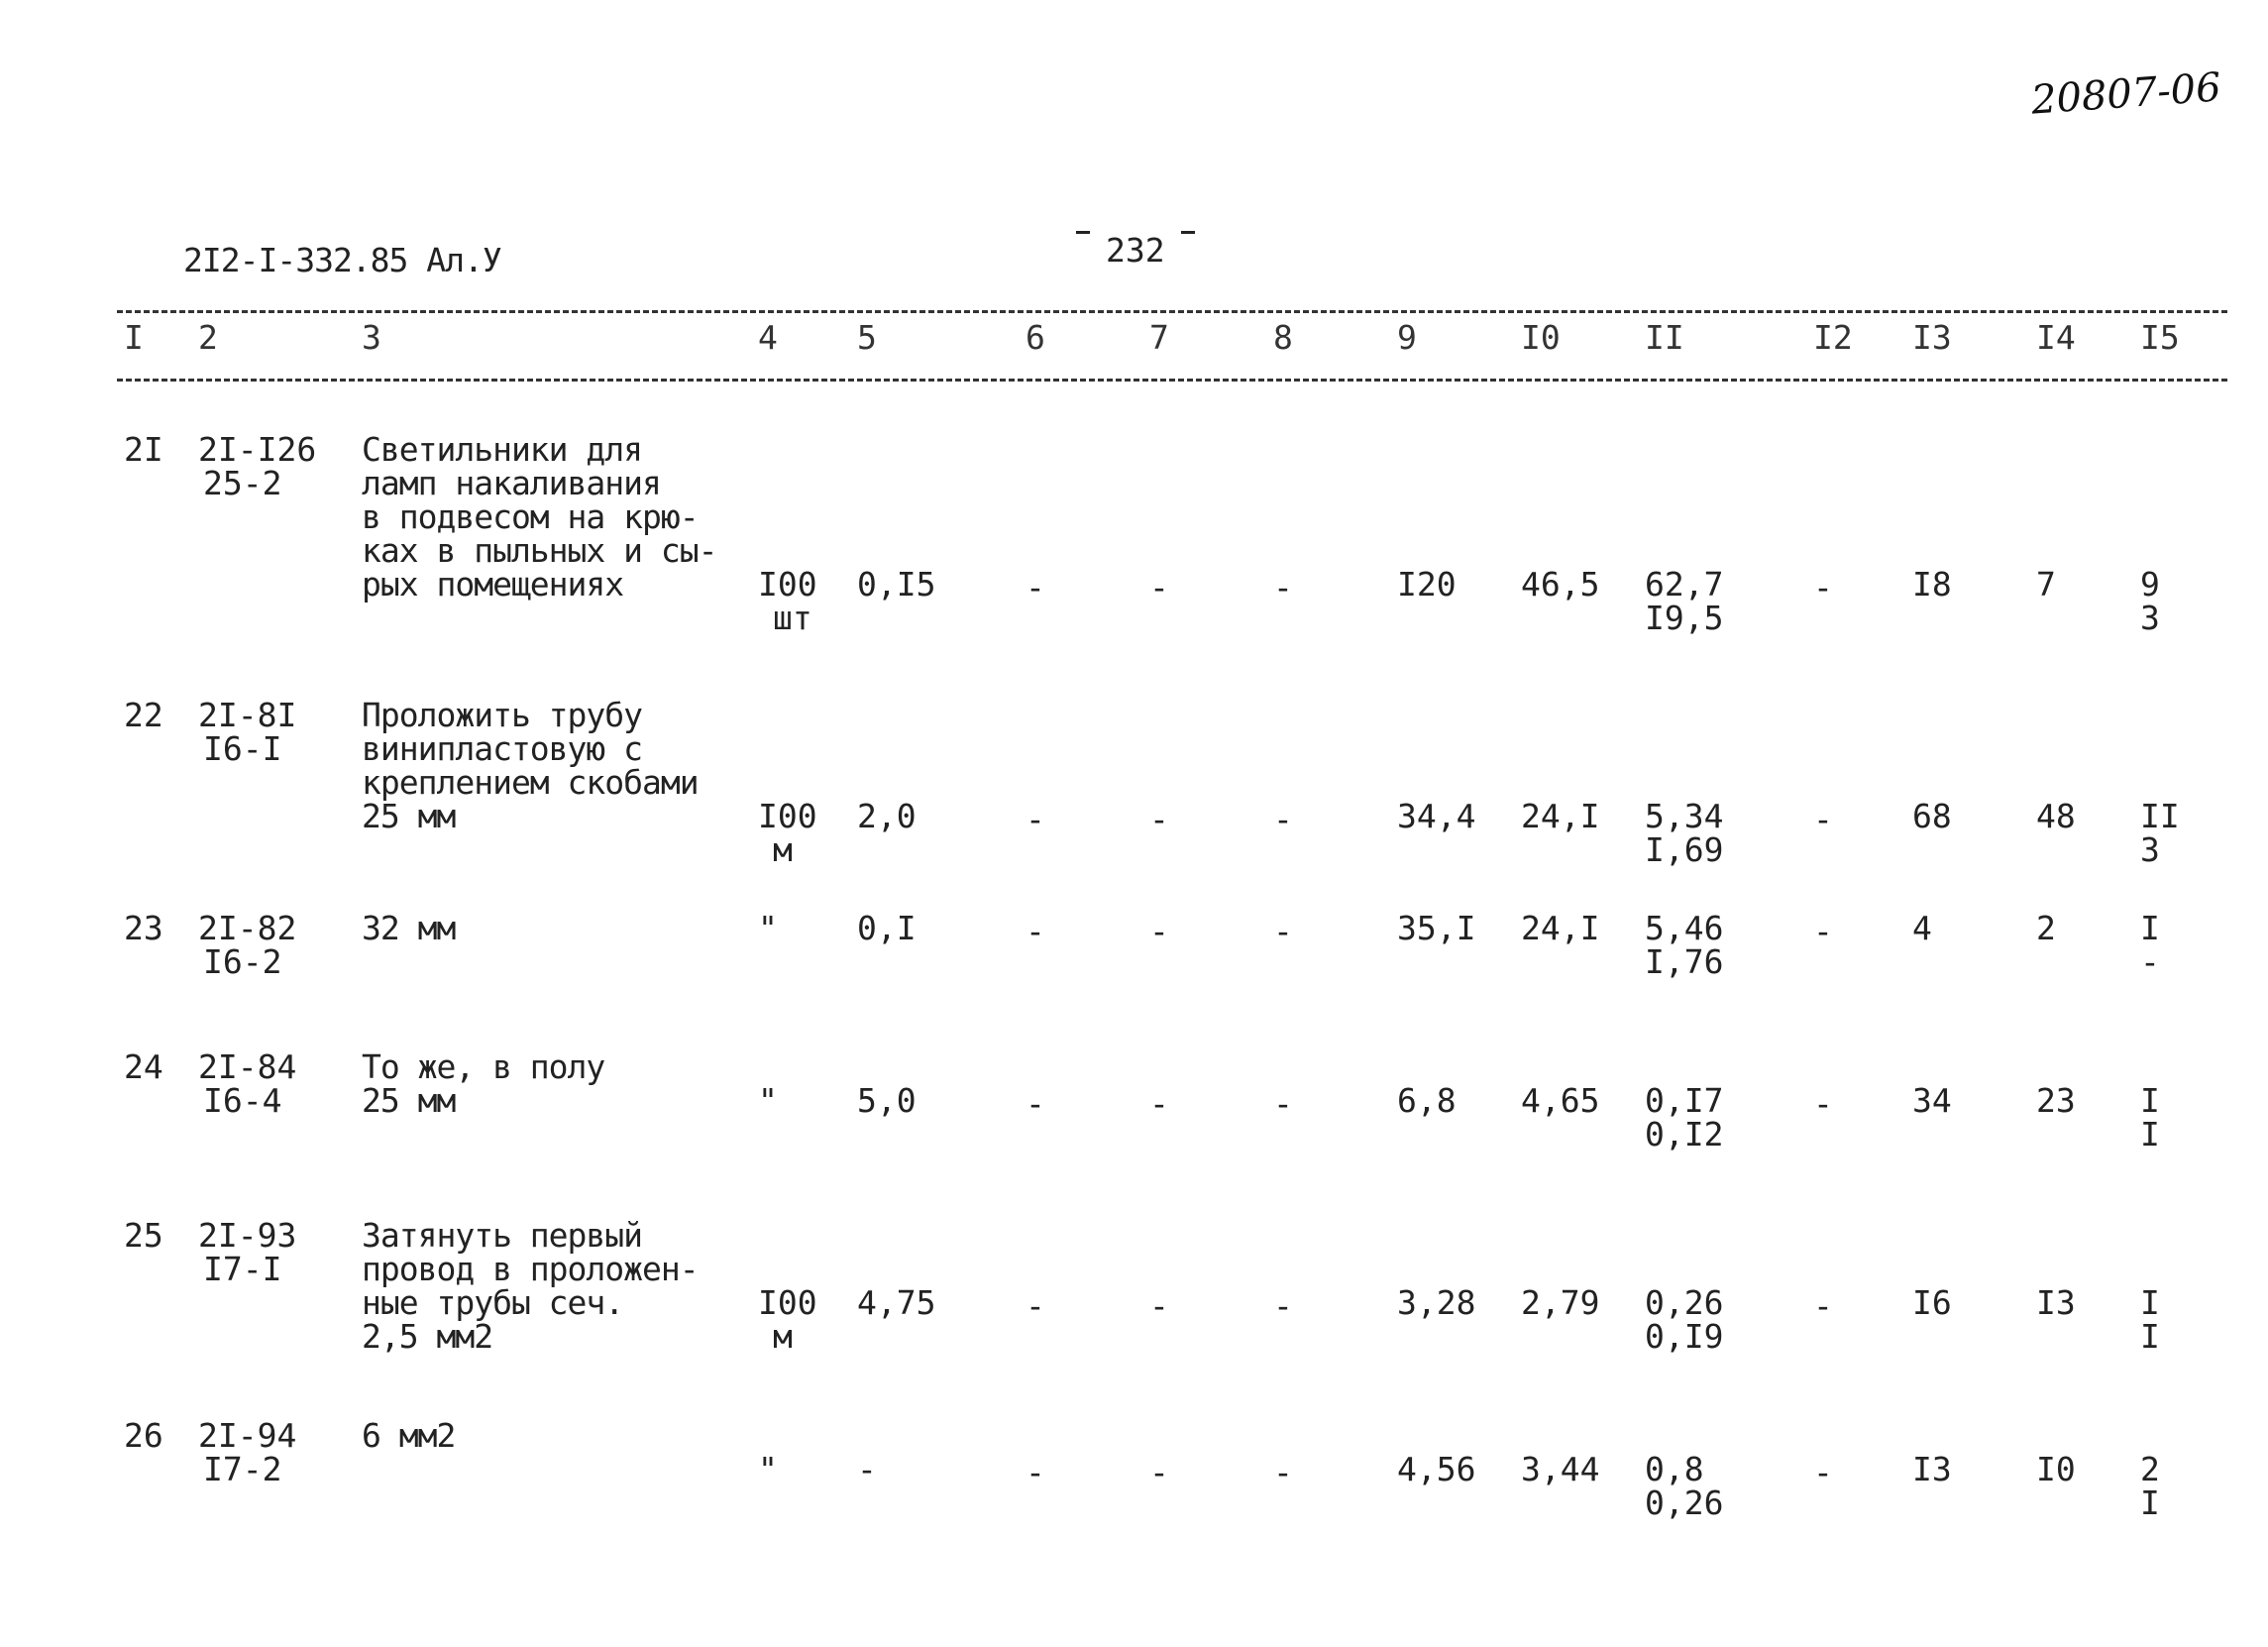  I want to click on norm-code: I6-2, so click(243, 961).